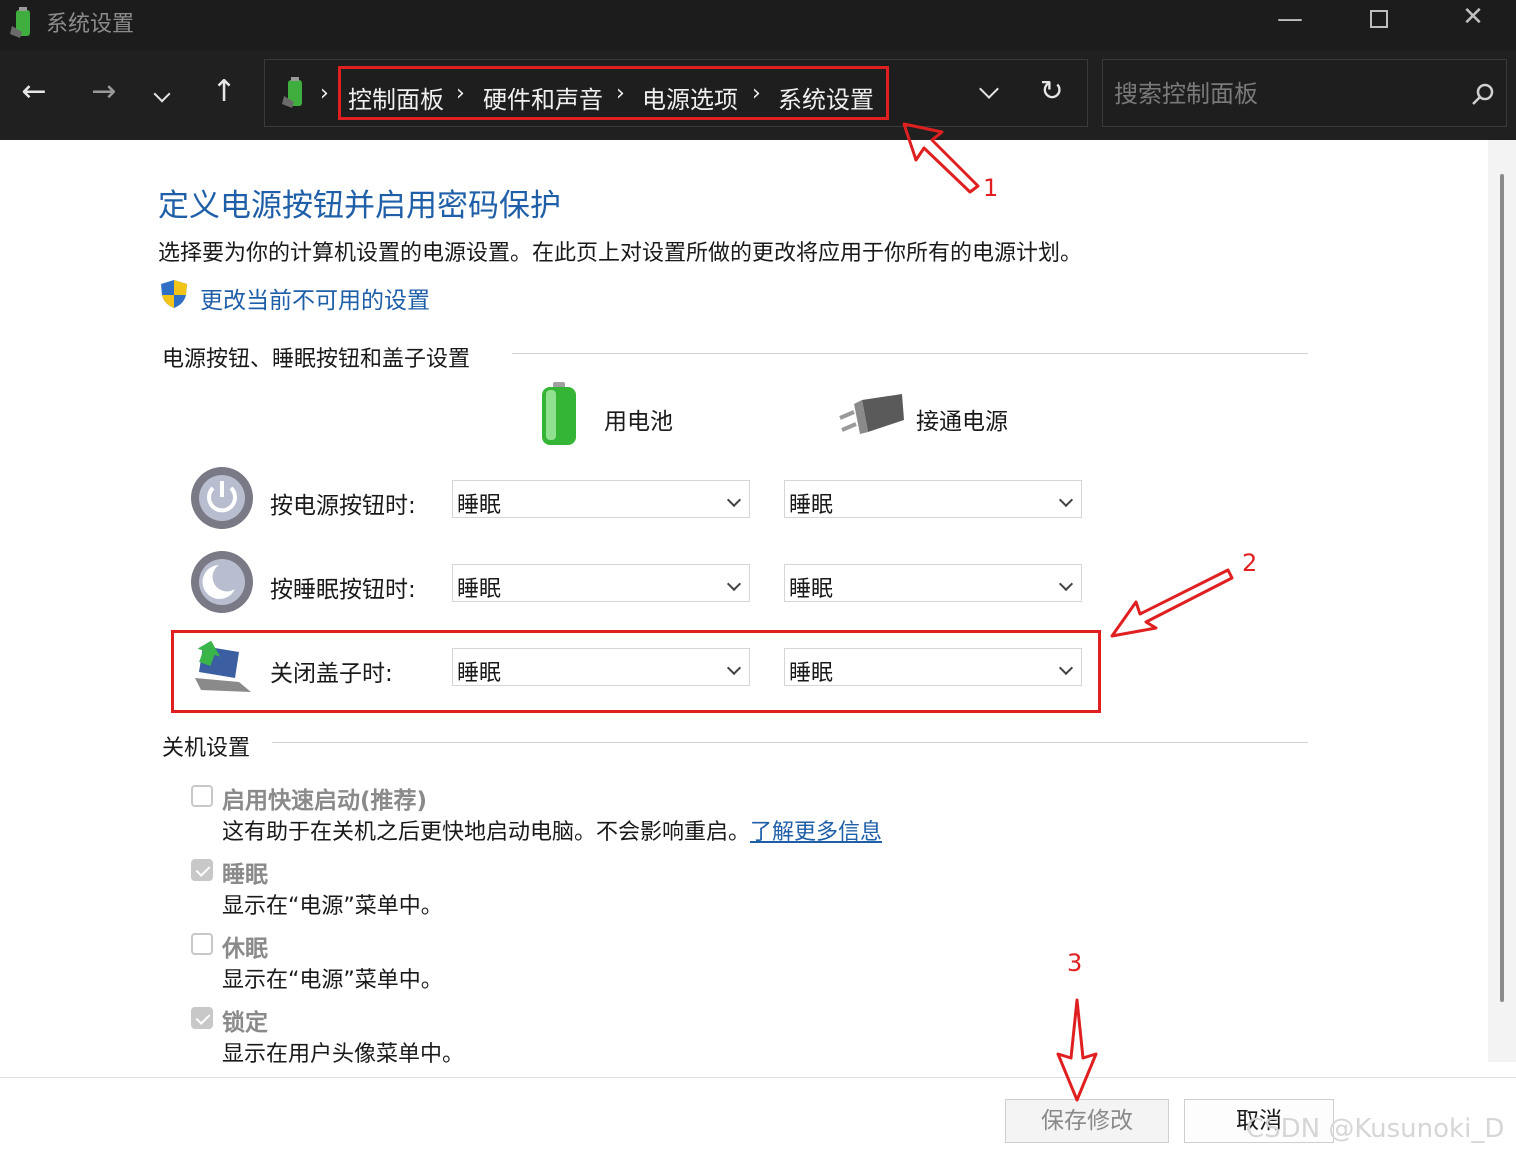  What do you see at coordinates (90, 24) in the screenshot?
I see `window-title: 系统设置` at bounding box center [90, 24].